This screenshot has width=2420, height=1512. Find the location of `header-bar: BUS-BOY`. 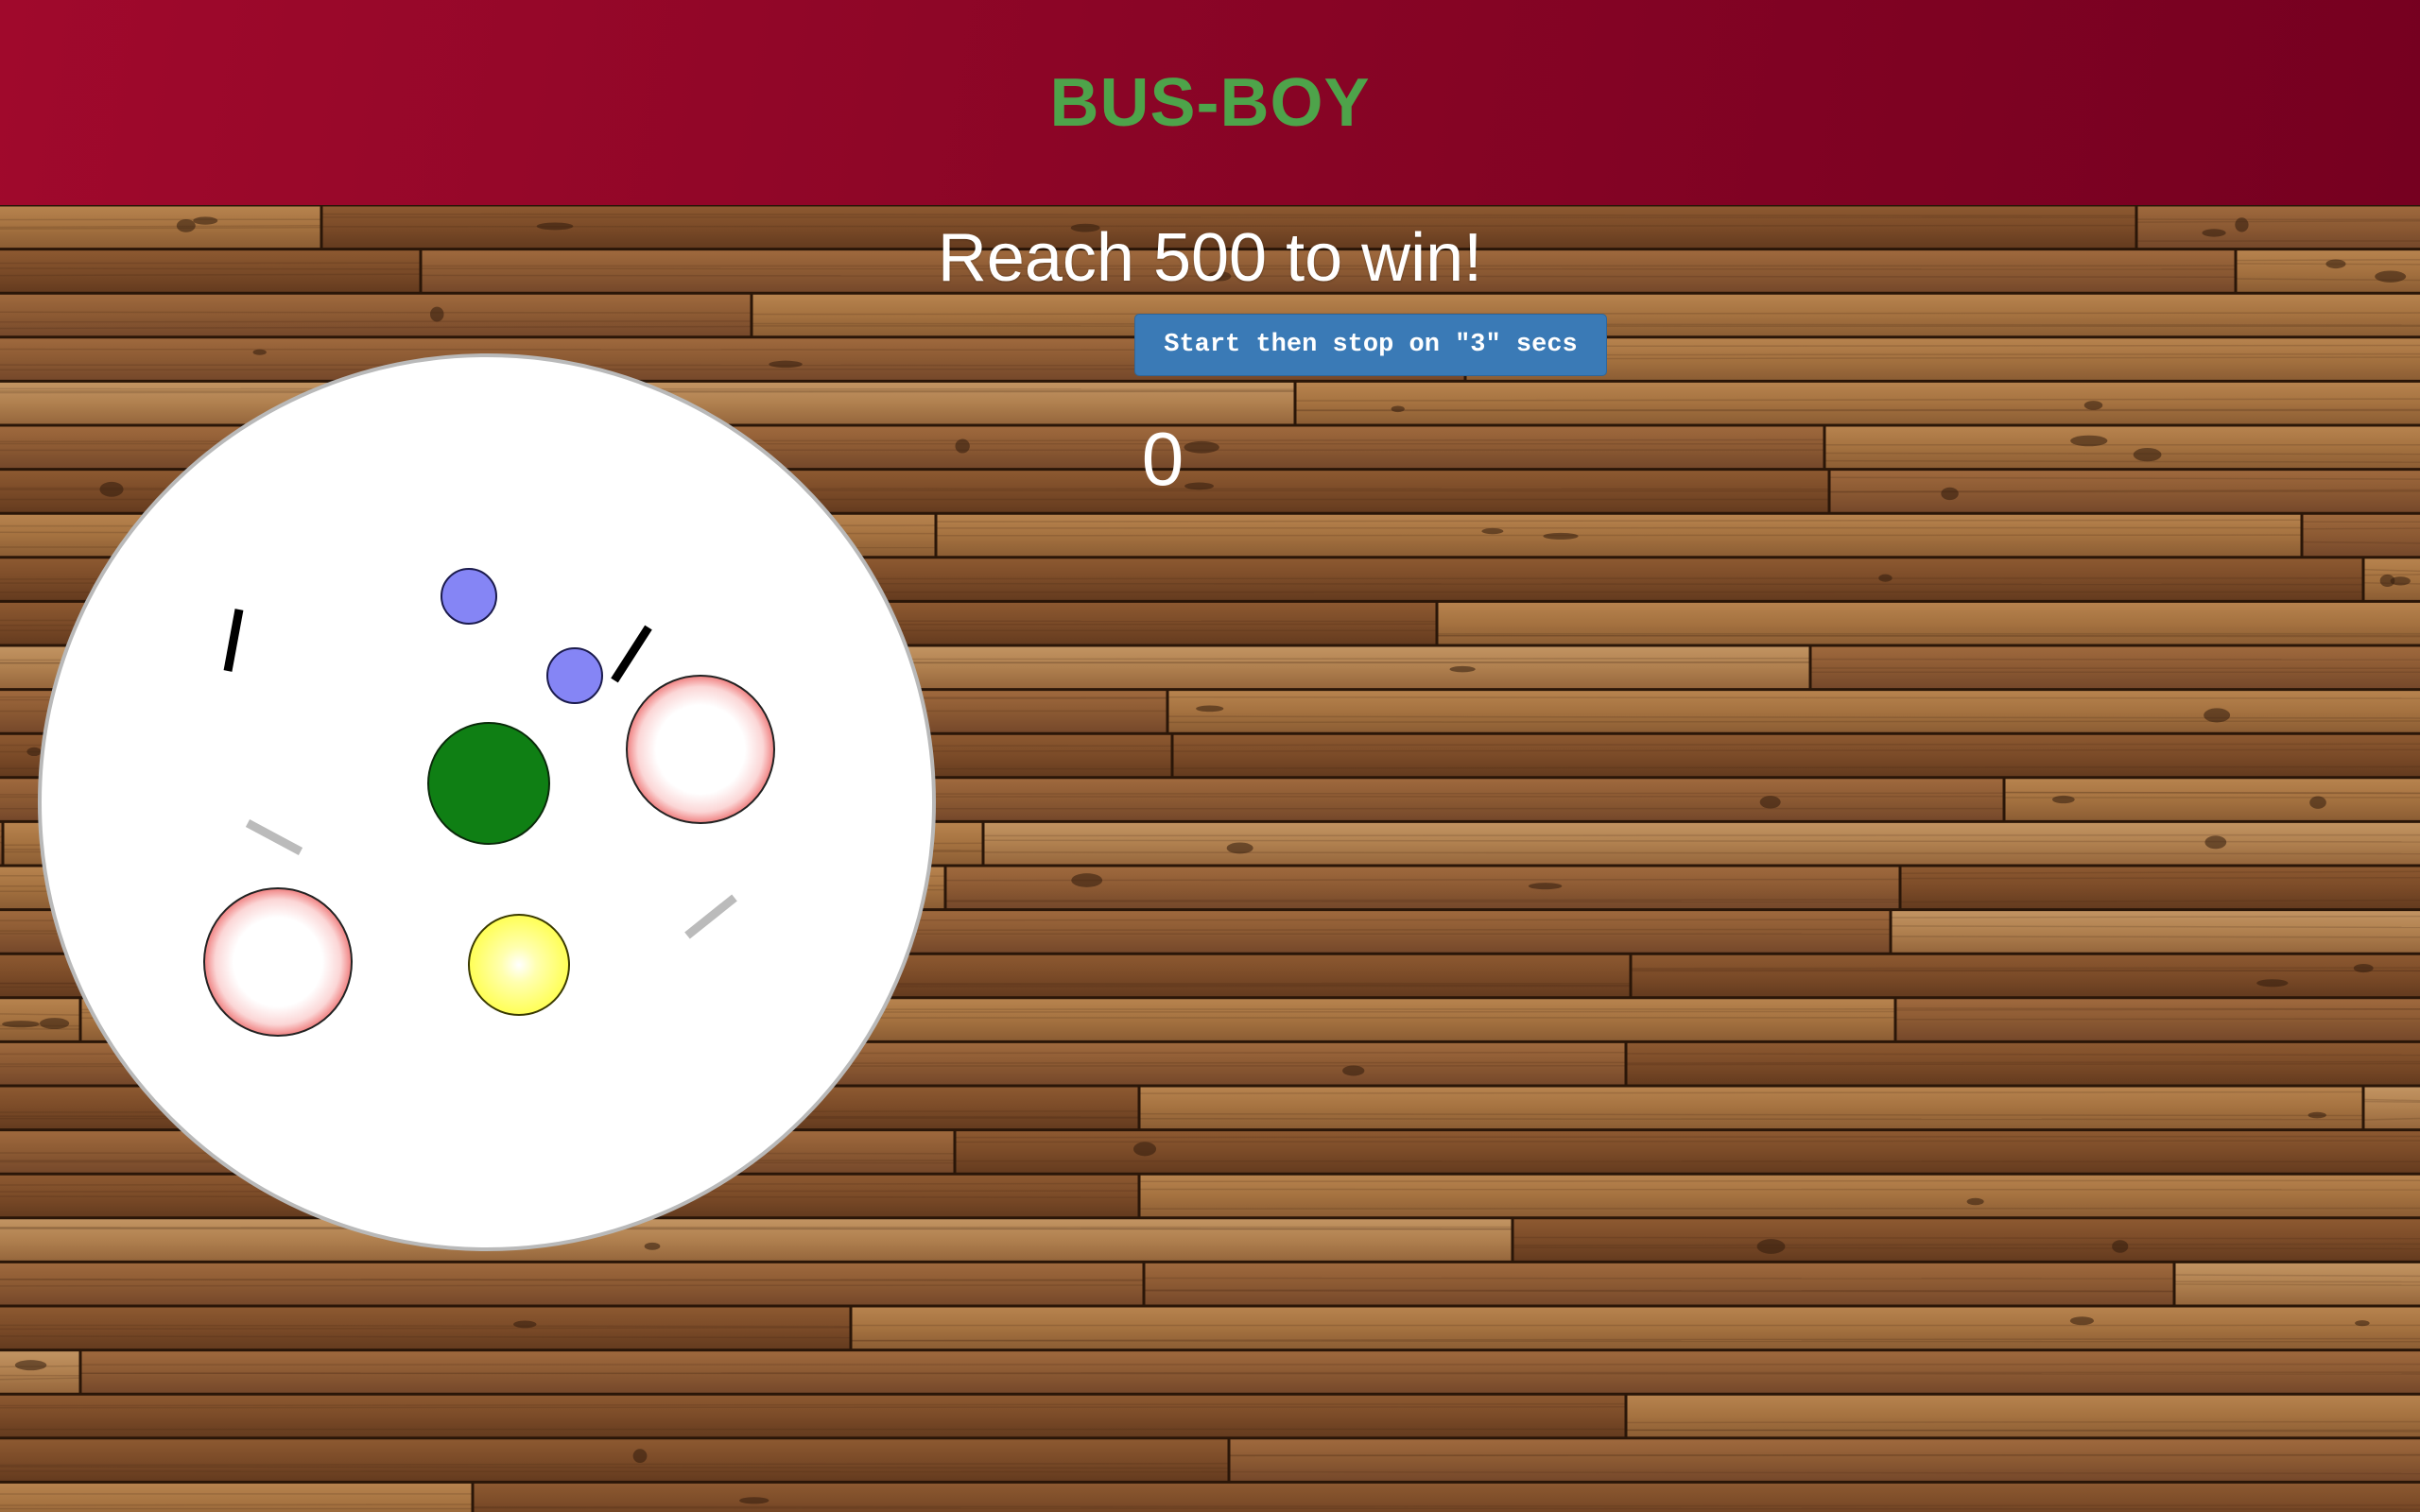

header-bar: BUS-BOY is located at coordinates (1210, 102).